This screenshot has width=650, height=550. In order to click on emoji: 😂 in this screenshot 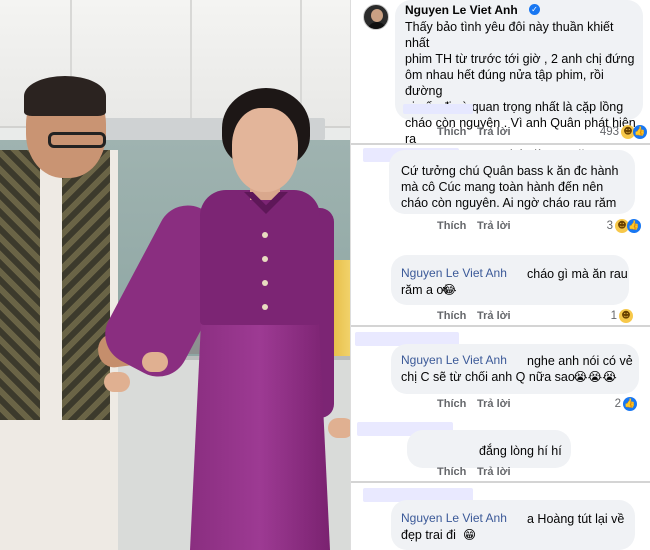, I will do `click(449, 289)`.